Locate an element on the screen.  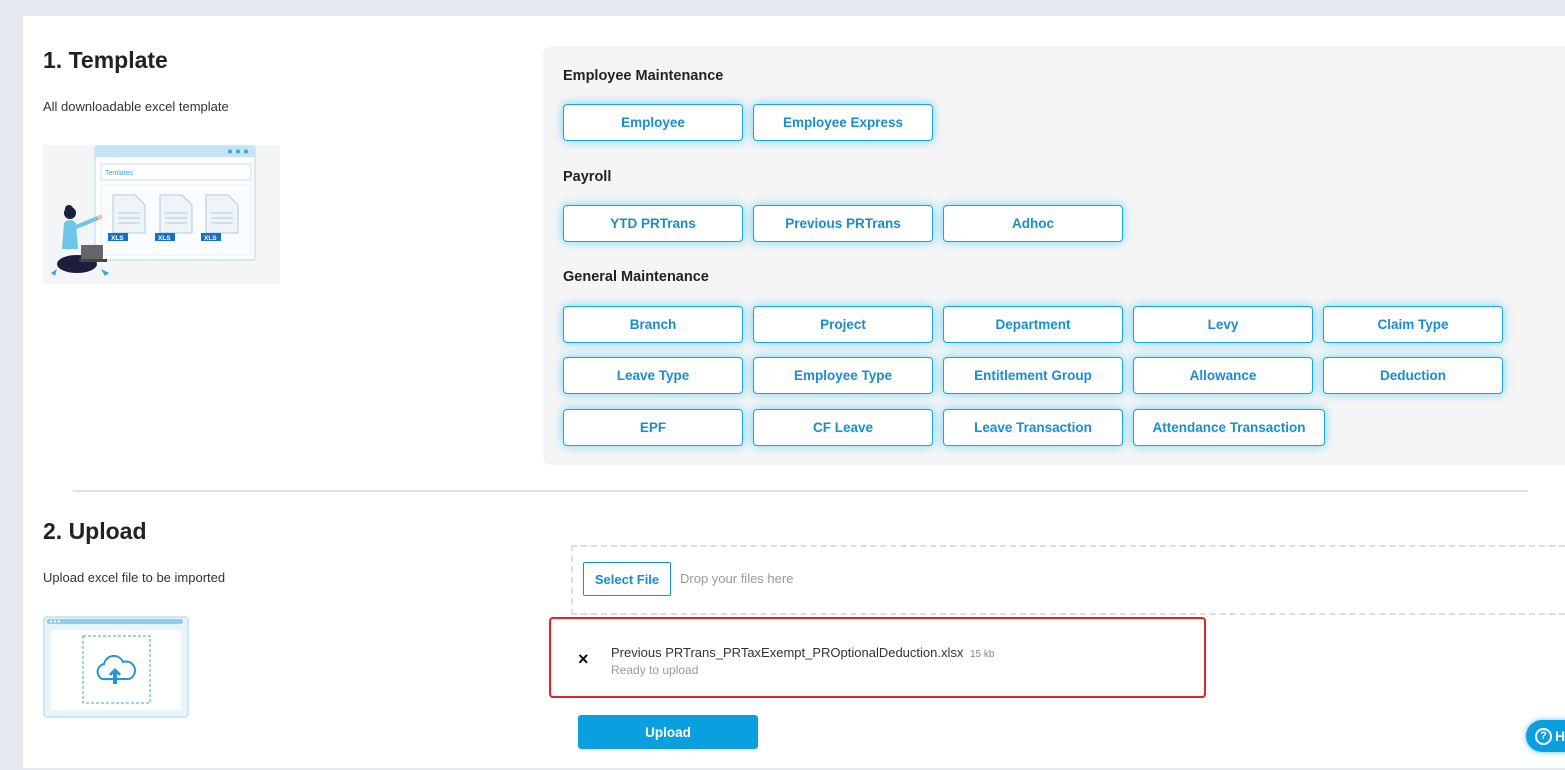
template-button-adhoc: Adhoc is located at coordinates (1033, 223).